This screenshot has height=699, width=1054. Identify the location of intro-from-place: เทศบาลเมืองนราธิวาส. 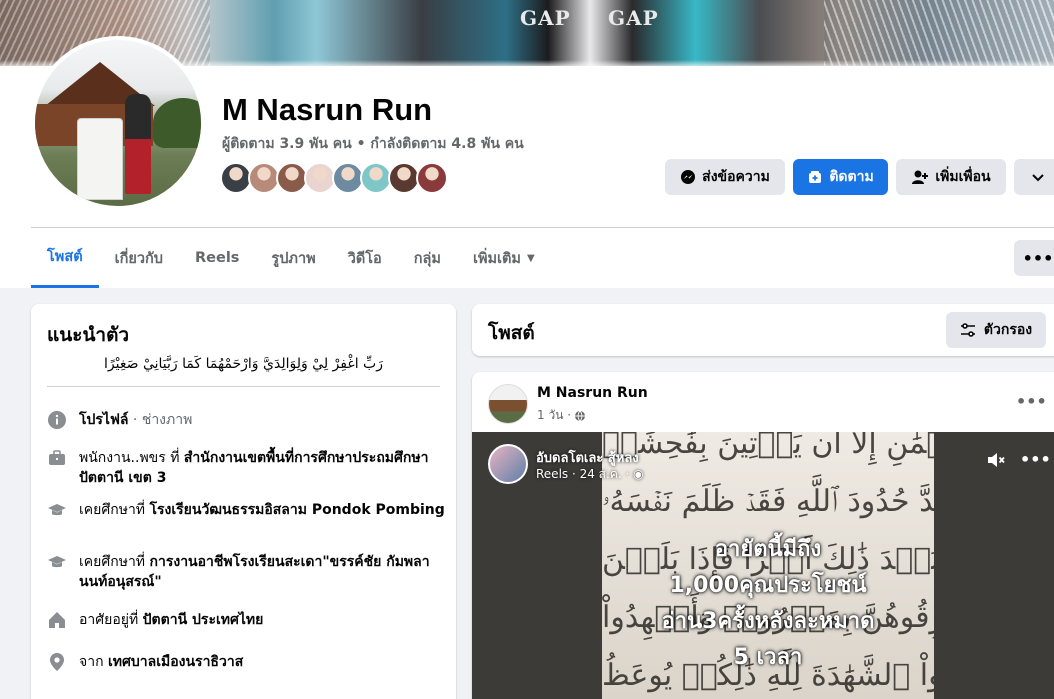
(175, 662).